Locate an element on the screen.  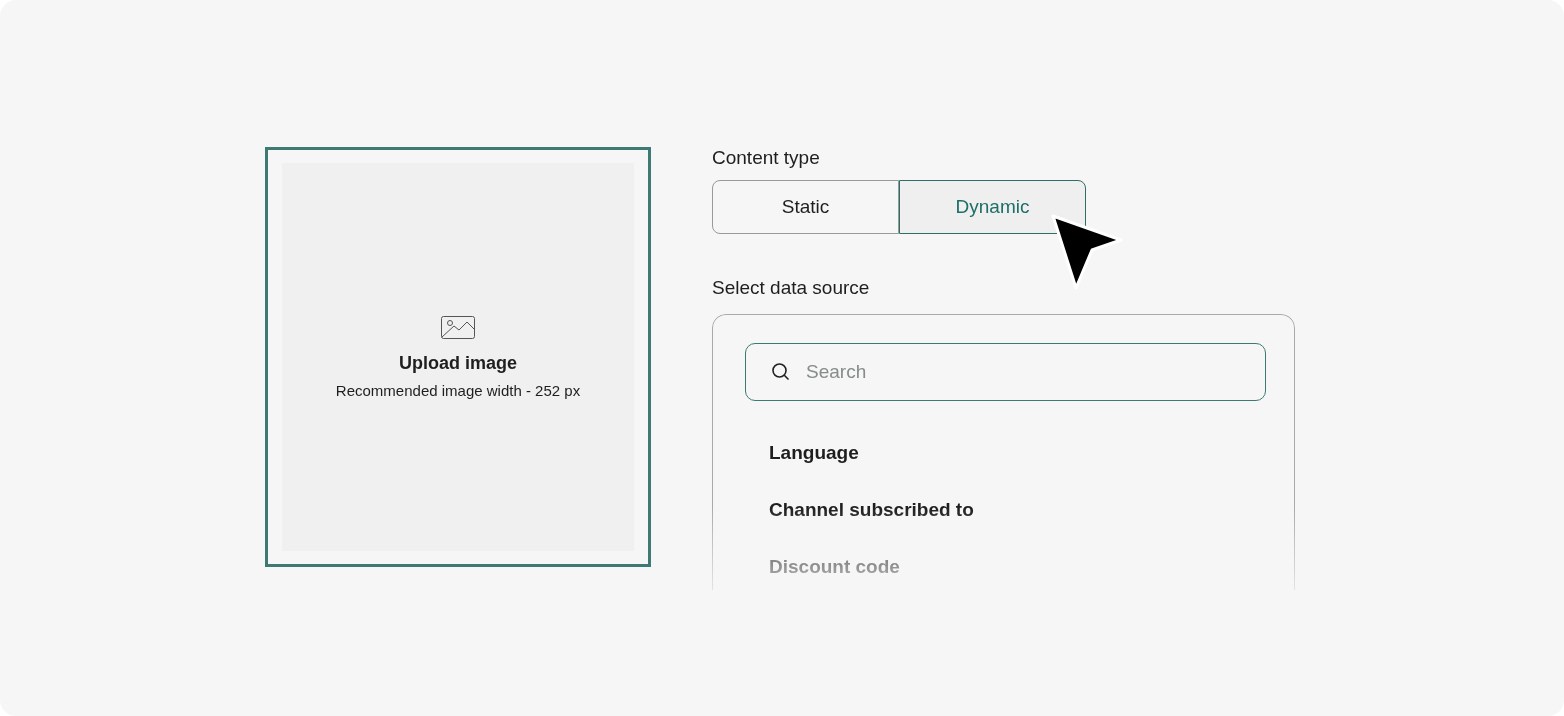
upload-hint: Recommended image width - 252 px is located at coordinates (458, 390).